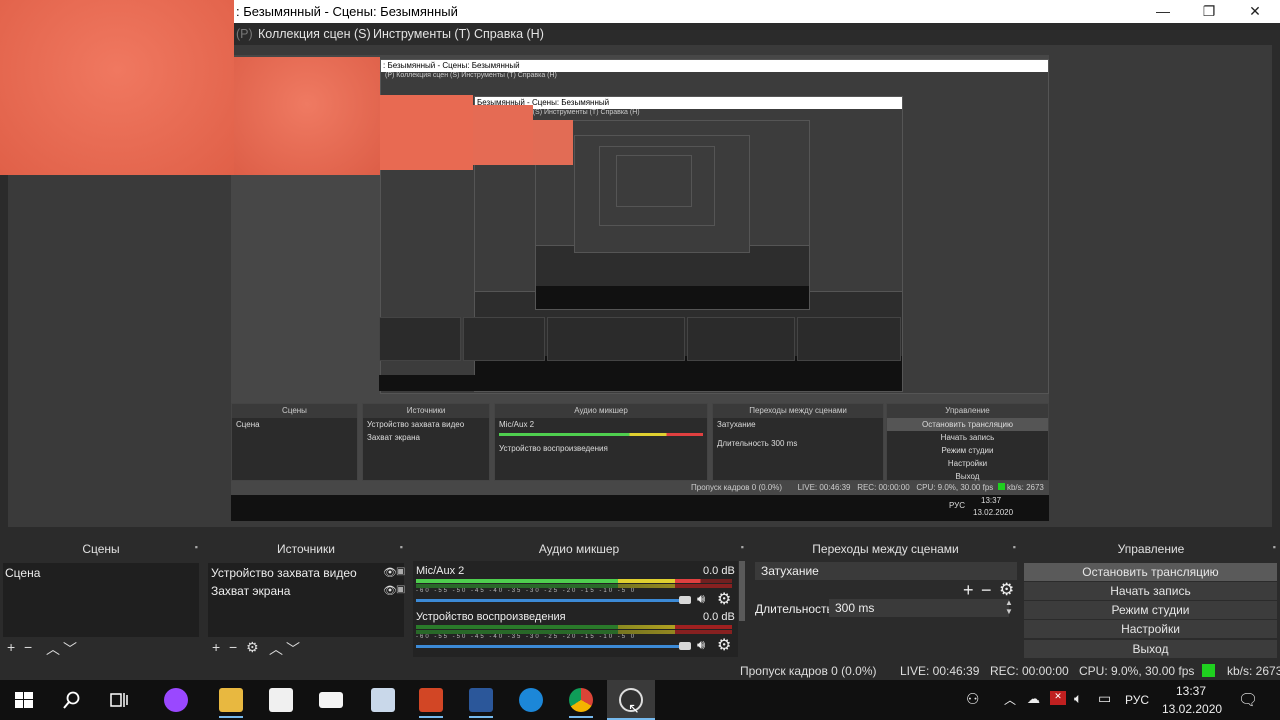 The height and width of the screenshot is (720, 1280). What do you see at coordinates (11, 647) in the screenshot?
I see `add-scene-icon: +` at bounding box center [11, 647].